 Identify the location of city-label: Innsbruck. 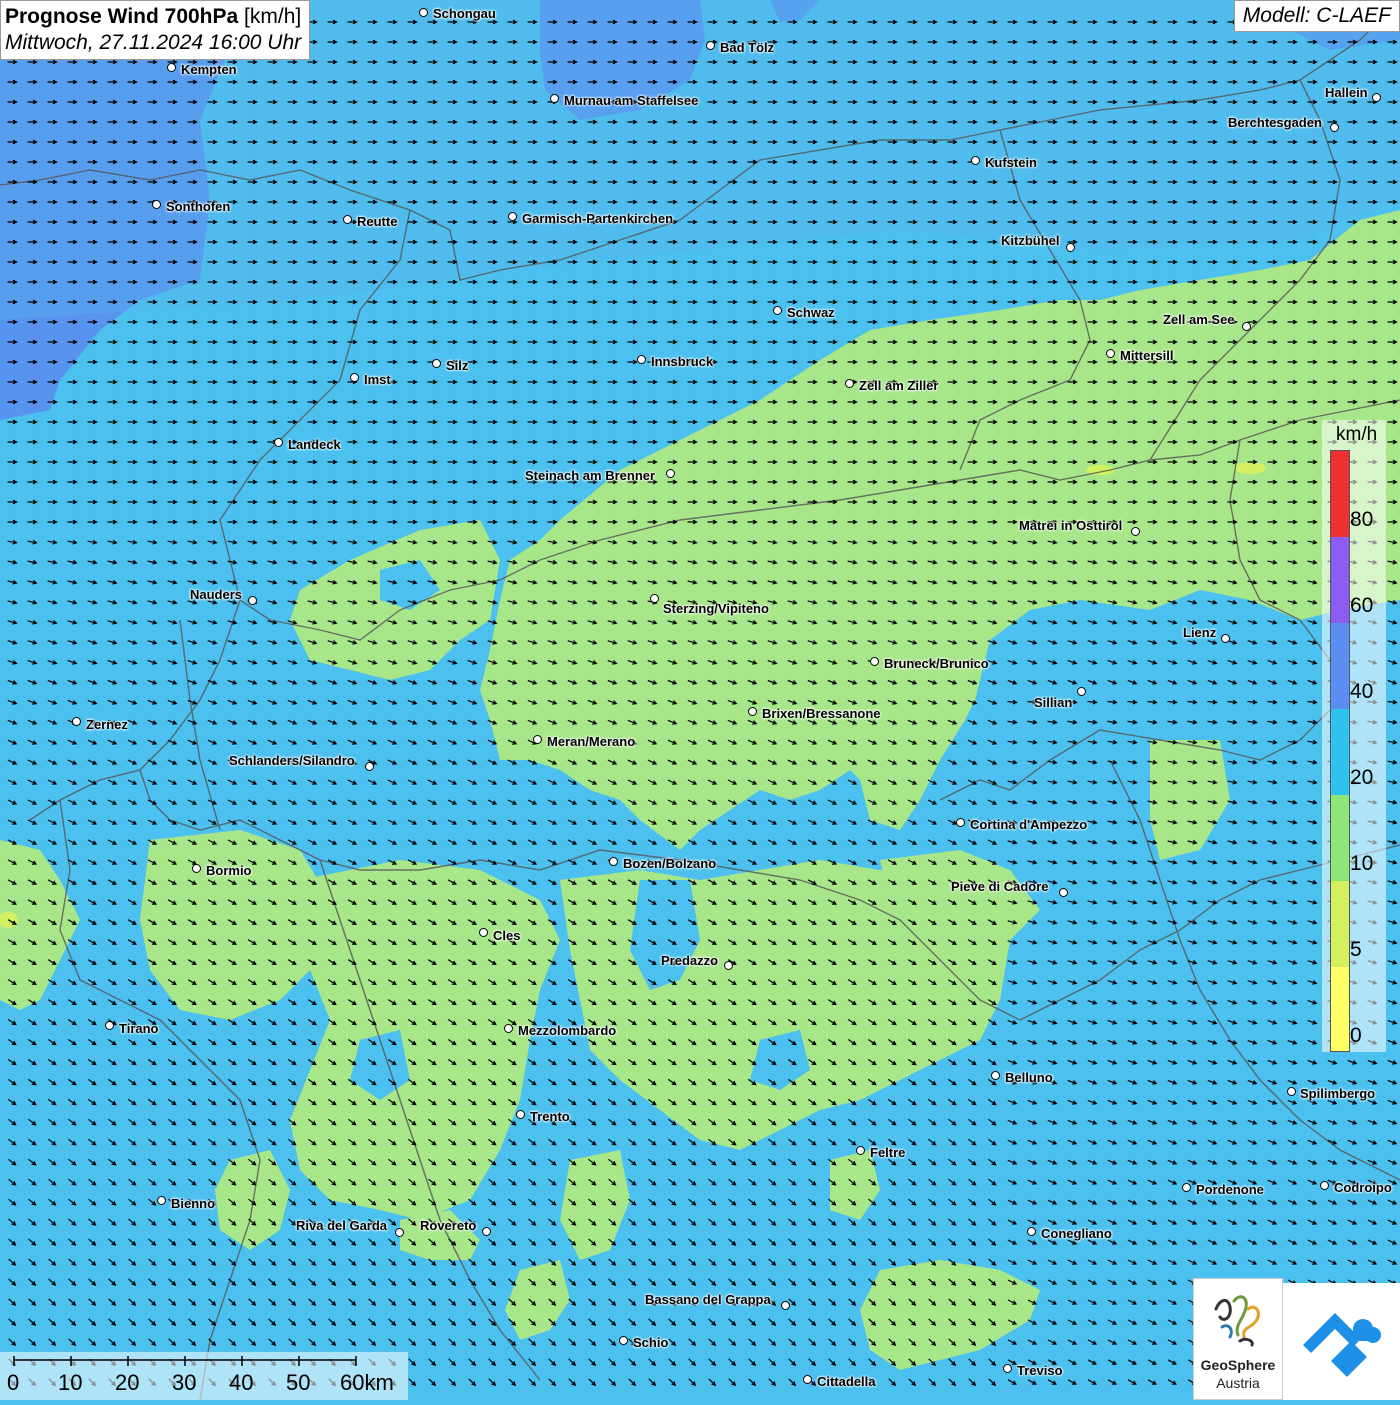
(682, 361).